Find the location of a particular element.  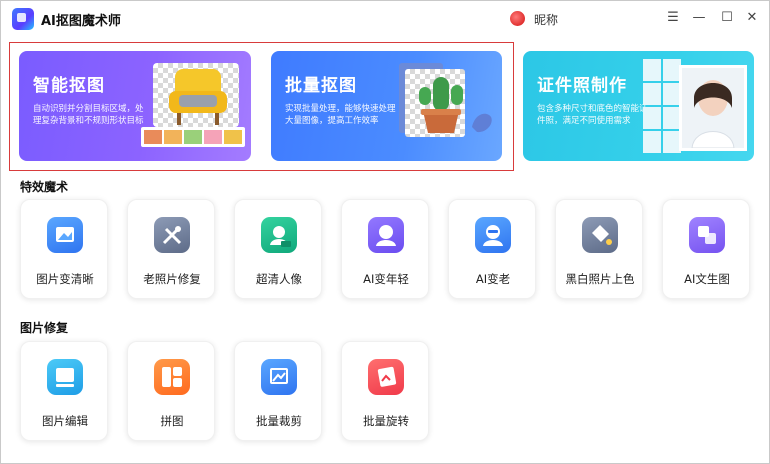

colorize-bucket-icon is located at coordinates (600, 235).